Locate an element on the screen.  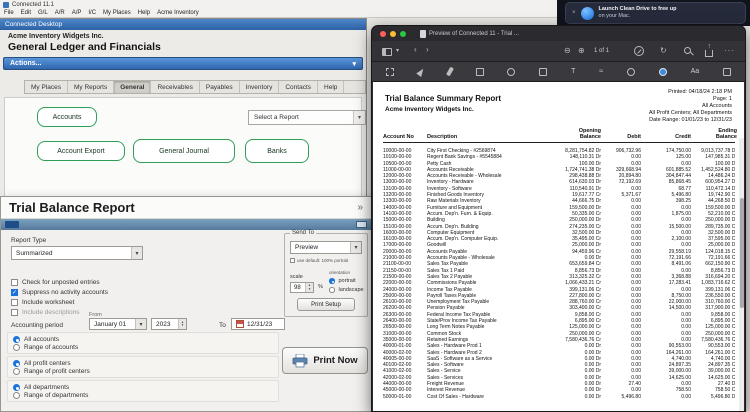
accounts-button: Accounts is located at coordinates (67, 117).